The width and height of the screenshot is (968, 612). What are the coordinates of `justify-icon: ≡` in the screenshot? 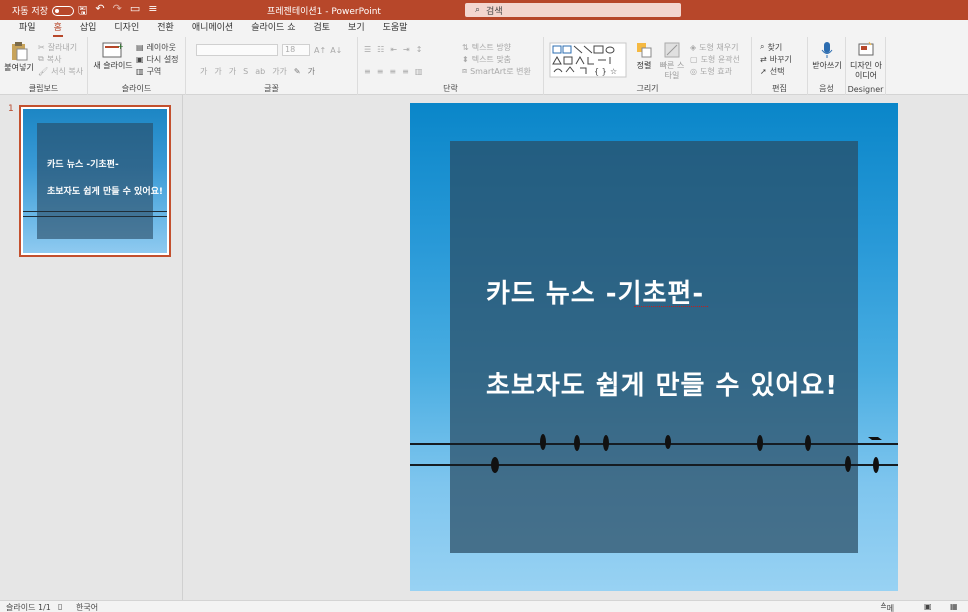 It's located at (405, 71).